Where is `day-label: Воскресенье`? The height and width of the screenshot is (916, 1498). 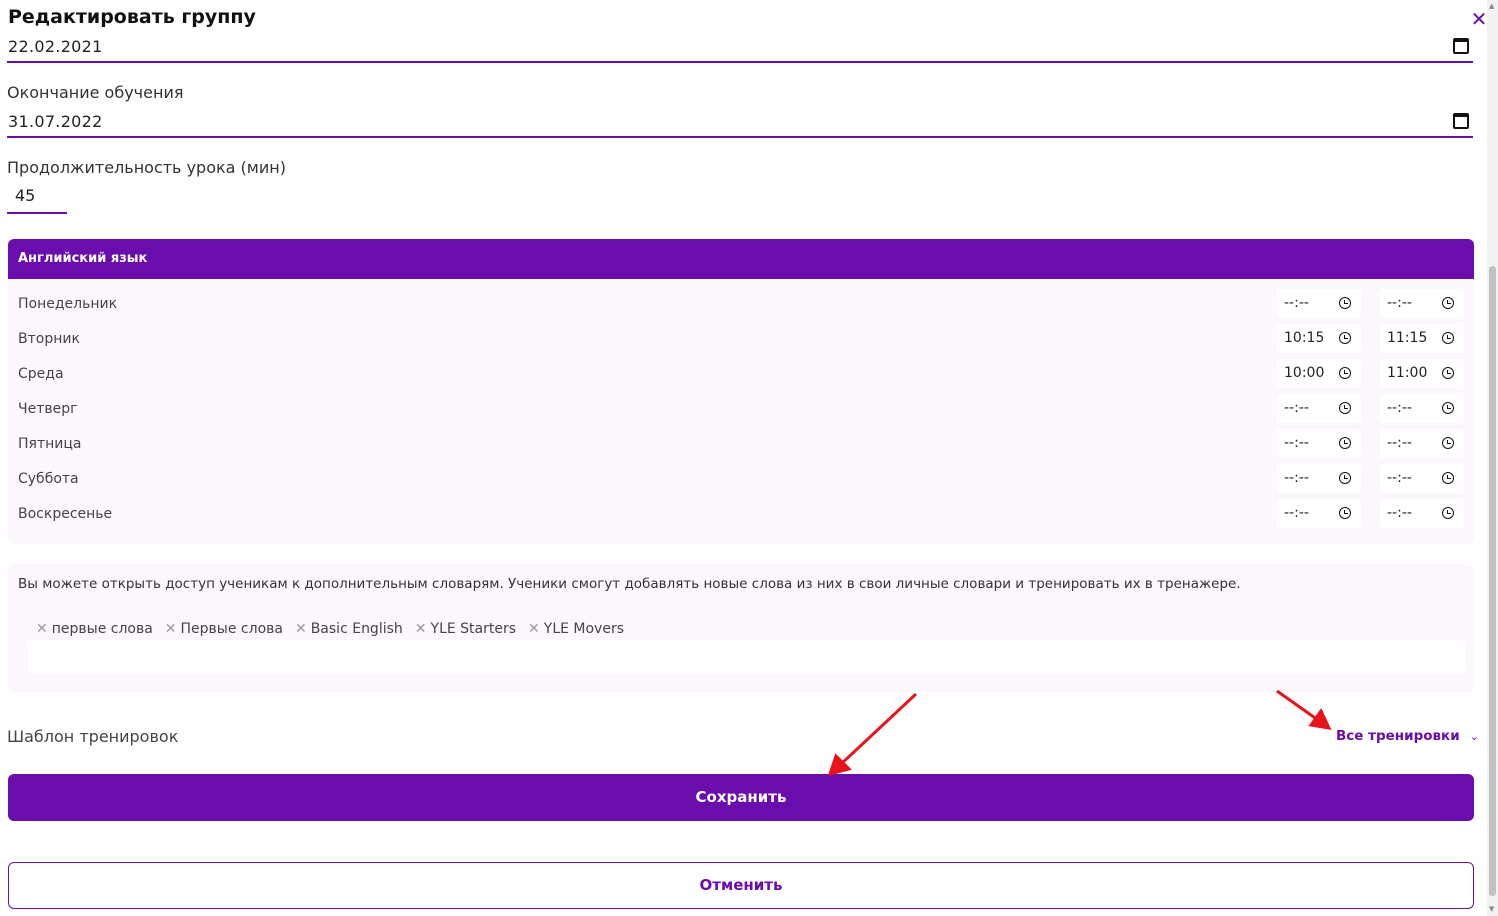
day-label: Воскресенье is located at coordinates (65, 514).